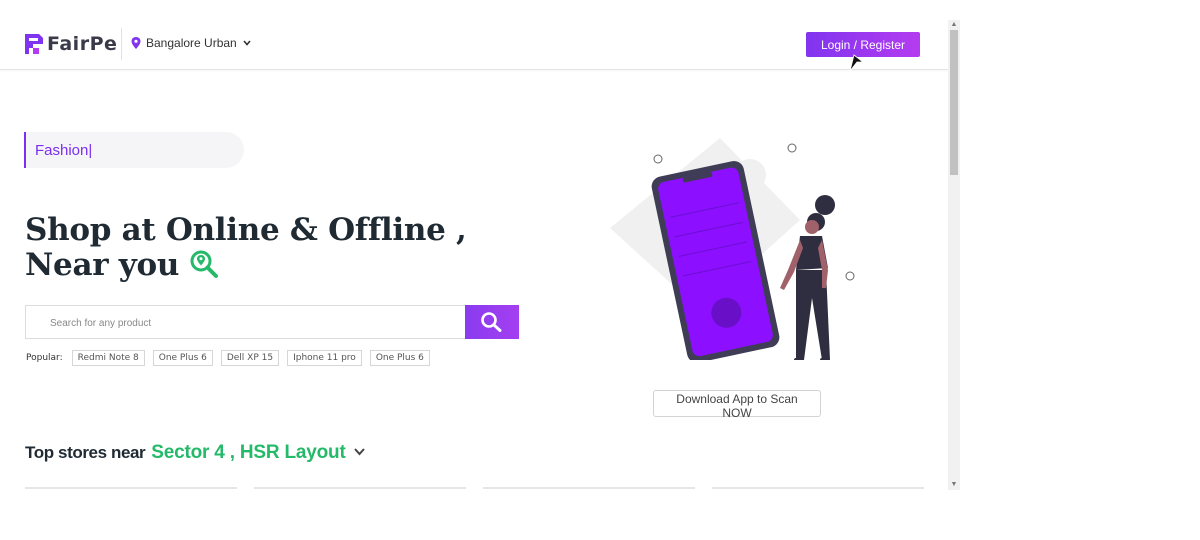 Image resolution: width=1200 pixels, height=540 pixels. What do you see at coordinates (250, 358) in the screenshot?
I see `popular-chip: Dell XP 15` at bounding box center [250, 358].